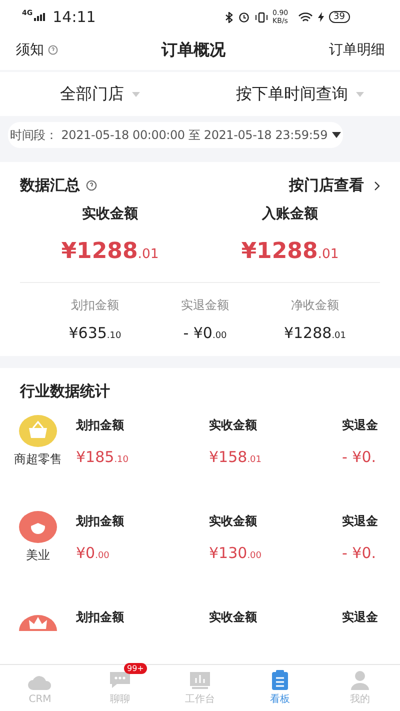 The width and height of the screenshot is (400, 711). I want to click on charging-icon, so click(321, 17).